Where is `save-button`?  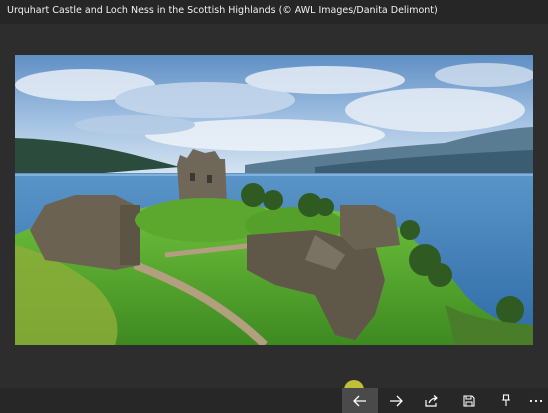 save-button is located at coordinates (469, 400).